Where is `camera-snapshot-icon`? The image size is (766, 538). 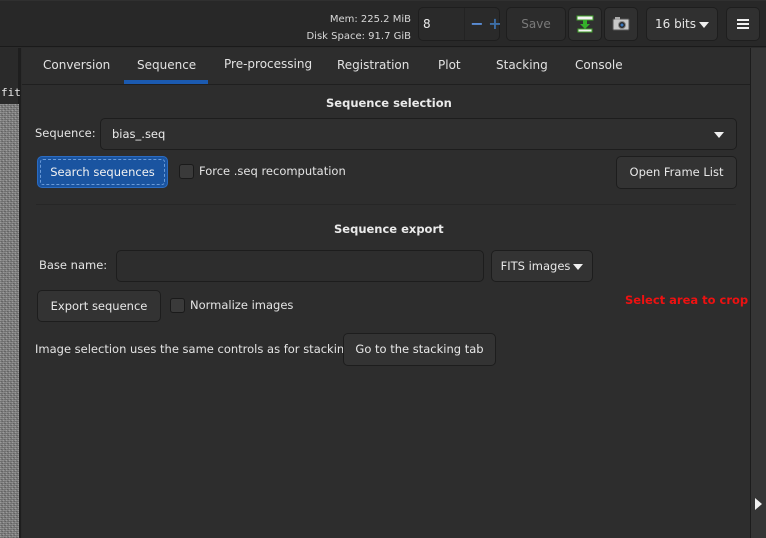
camera-snapshot-icon is located at coordinates (621, 24).